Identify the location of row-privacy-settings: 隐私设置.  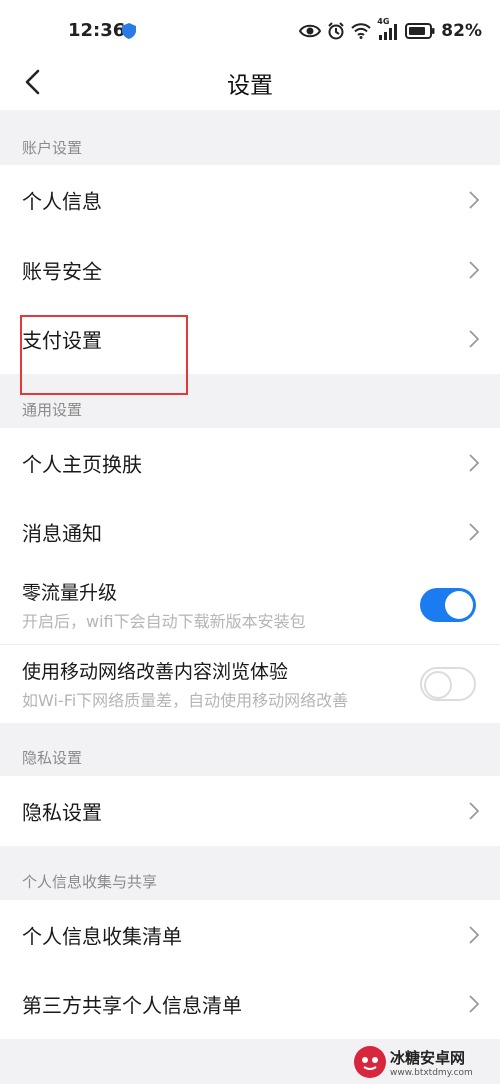
(250, 811).